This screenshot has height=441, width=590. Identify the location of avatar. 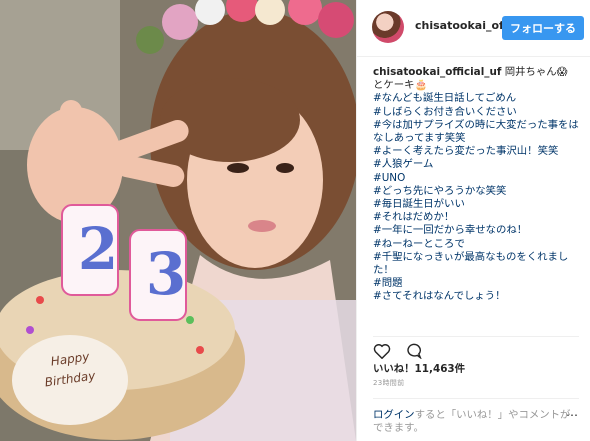
(388, 27).